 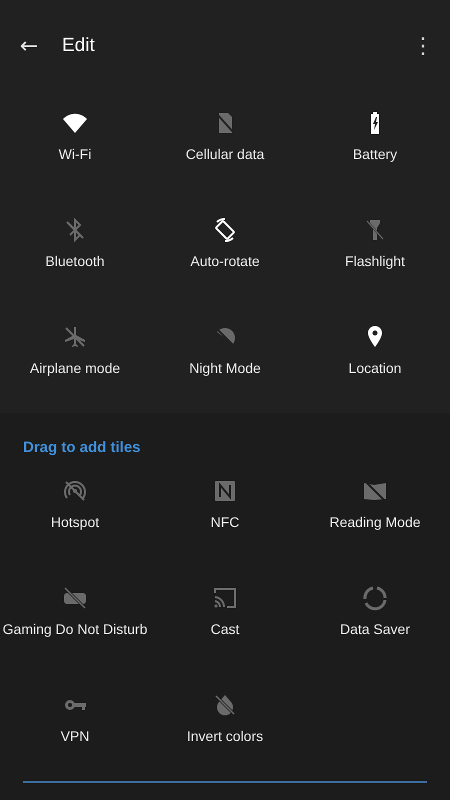 What do you see at coordinates (225, 736) in the screenshot?
I see `tile-label: Invert colors` at bounding box center [225, 736].